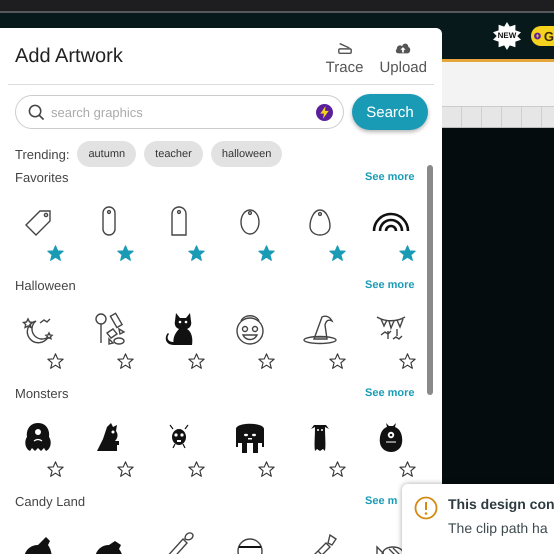 This screenshot has height=554, width=554. What do you see at coordinates (246, 154) in the screenshot?
I see `tag-chip: halloween` at bounding box center [246, 154].